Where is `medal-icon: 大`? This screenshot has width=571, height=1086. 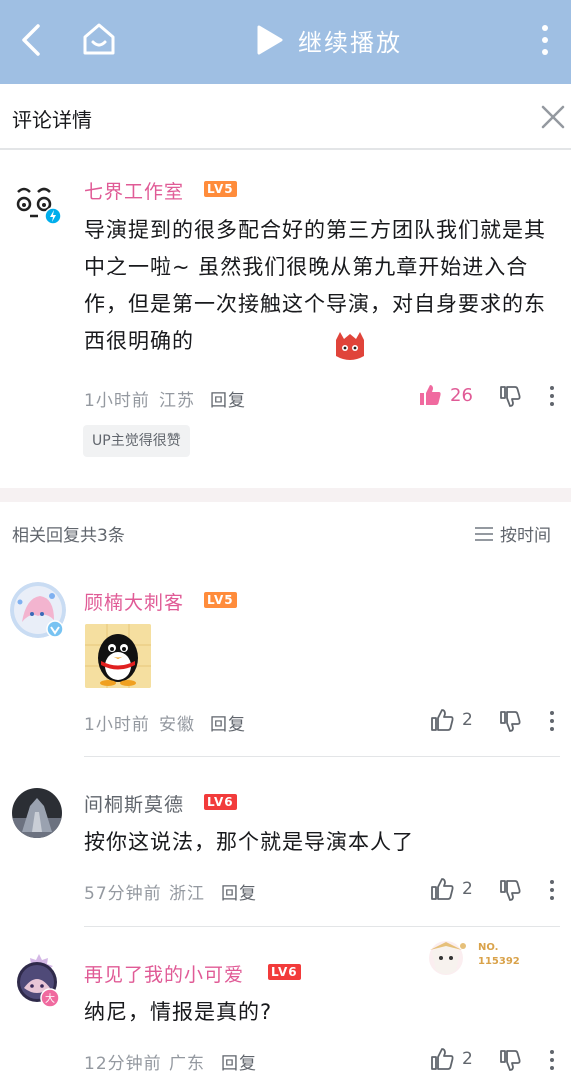 medal-icon: 大 is located at coordinates (50, 998).